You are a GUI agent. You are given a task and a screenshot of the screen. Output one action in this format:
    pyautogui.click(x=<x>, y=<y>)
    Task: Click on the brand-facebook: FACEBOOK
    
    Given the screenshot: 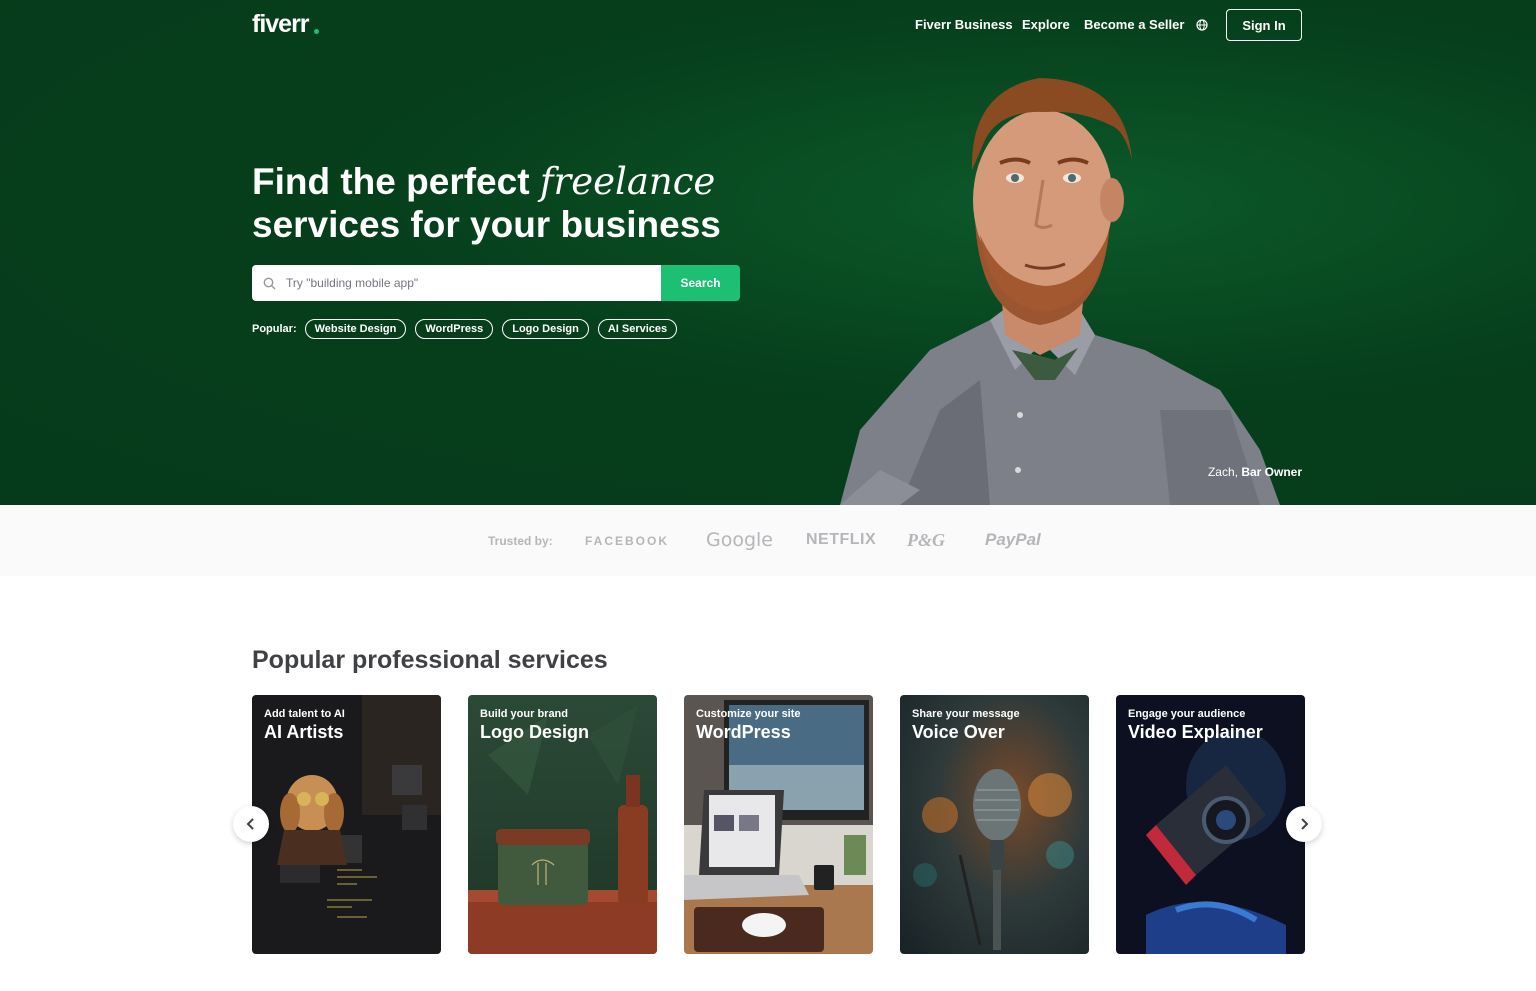 What is the action you would take?
    pyautogui.click(x=627, y=541)
    